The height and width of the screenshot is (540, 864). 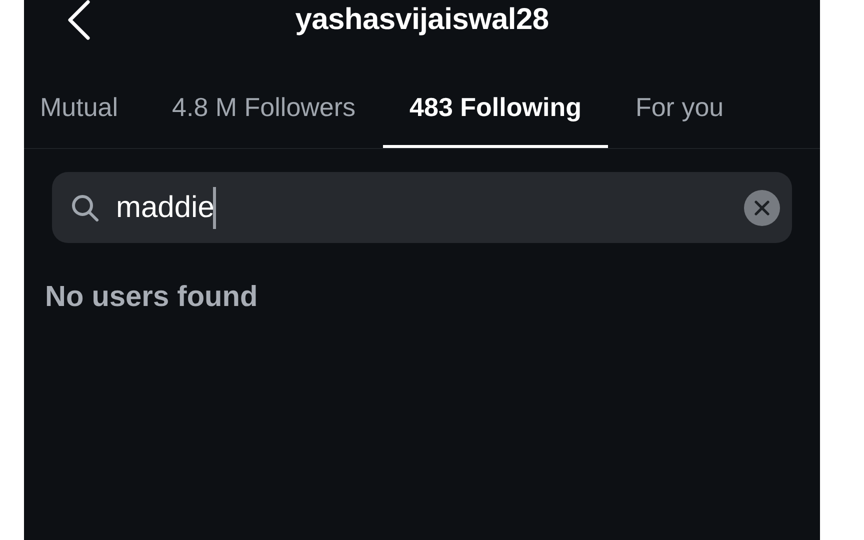 What do you see at coordinates (495, 116) in the screenshot?
I see `tab: 483 Following` at bounding box center [495, 116].